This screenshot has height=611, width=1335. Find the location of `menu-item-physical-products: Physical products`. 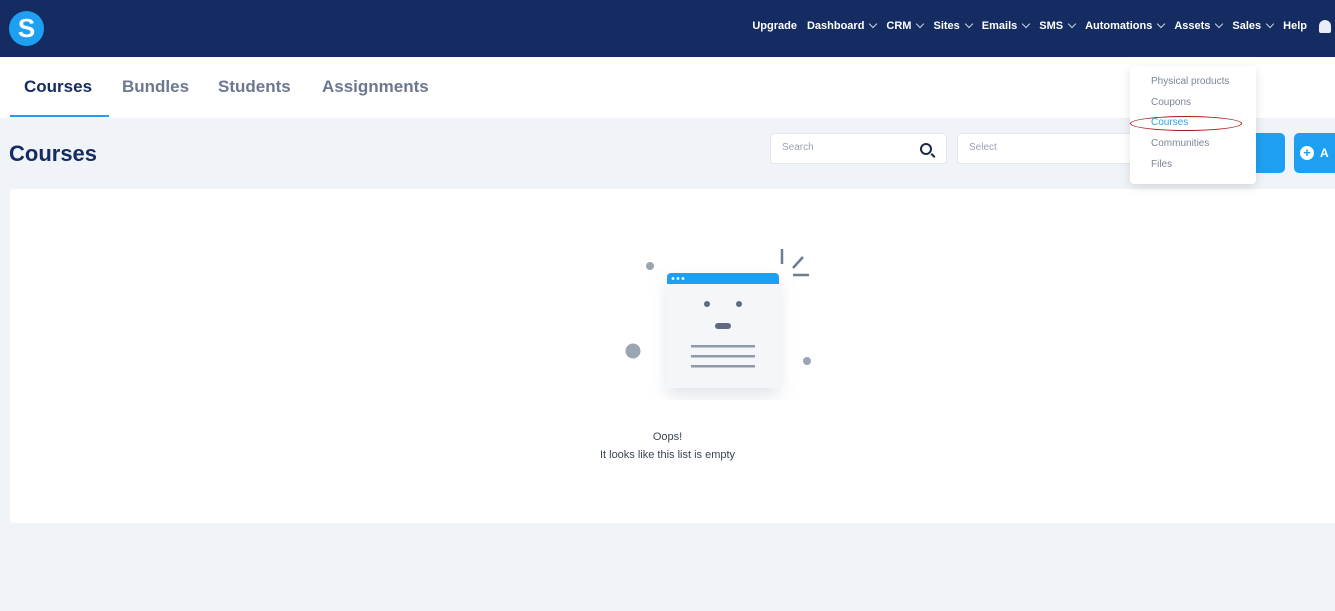

menu-item-physical-products: Physical products is located at coordinates (1193, 82).